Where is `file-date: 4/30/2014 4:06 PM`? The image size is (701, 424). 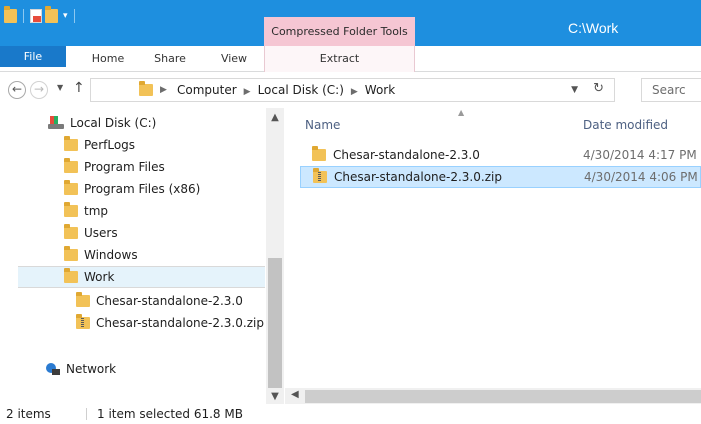 file-date: 4/30/2014 4:06 PM is located at coordinates (641, 177).